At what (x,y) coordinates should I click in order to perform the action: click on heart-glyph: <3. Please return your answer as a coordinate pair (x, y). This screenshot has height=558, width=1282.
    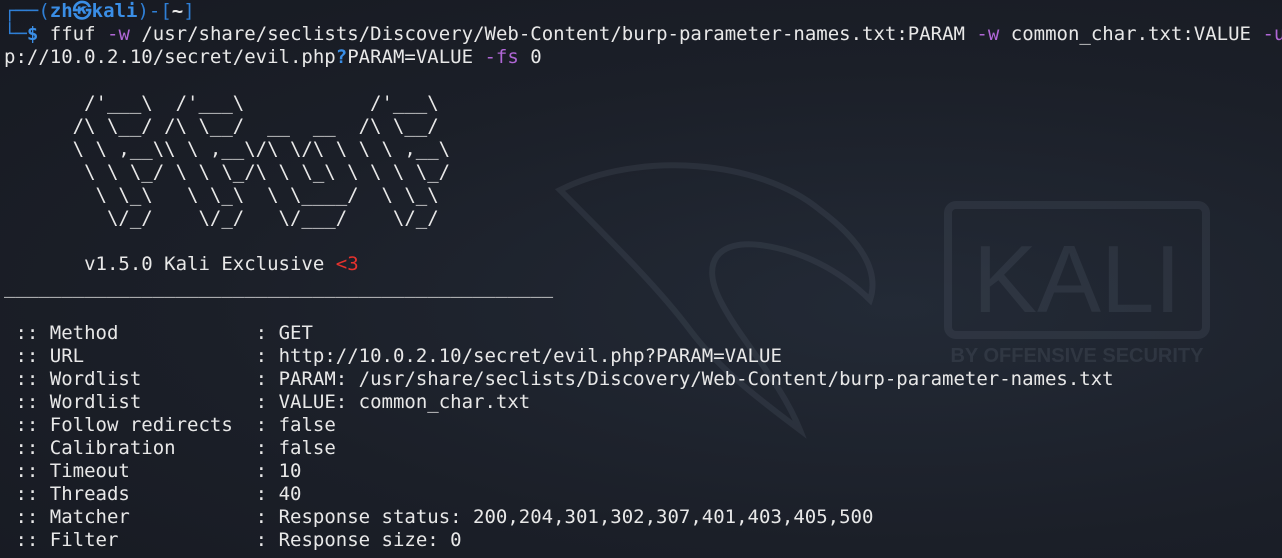
    Looking at the image, I should click on (347, 264).